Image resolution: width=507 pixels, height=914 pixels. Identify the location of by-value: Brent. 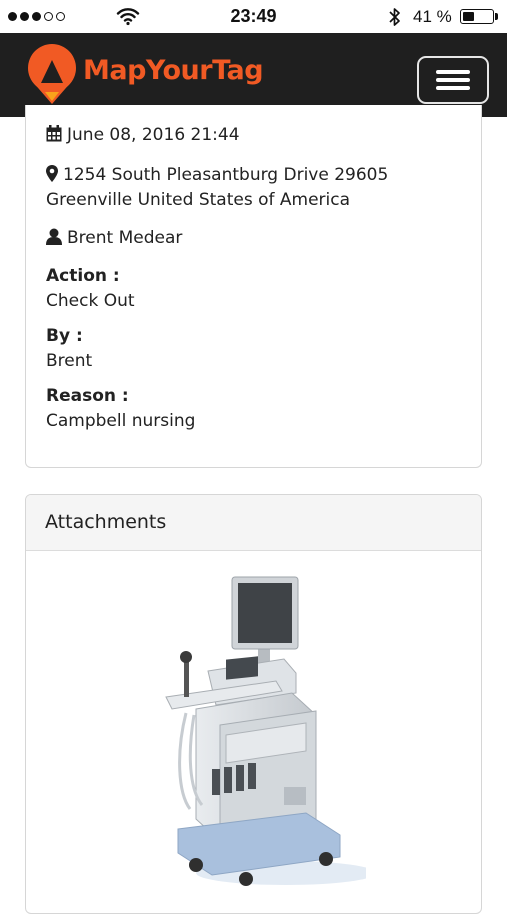
(69, 361).